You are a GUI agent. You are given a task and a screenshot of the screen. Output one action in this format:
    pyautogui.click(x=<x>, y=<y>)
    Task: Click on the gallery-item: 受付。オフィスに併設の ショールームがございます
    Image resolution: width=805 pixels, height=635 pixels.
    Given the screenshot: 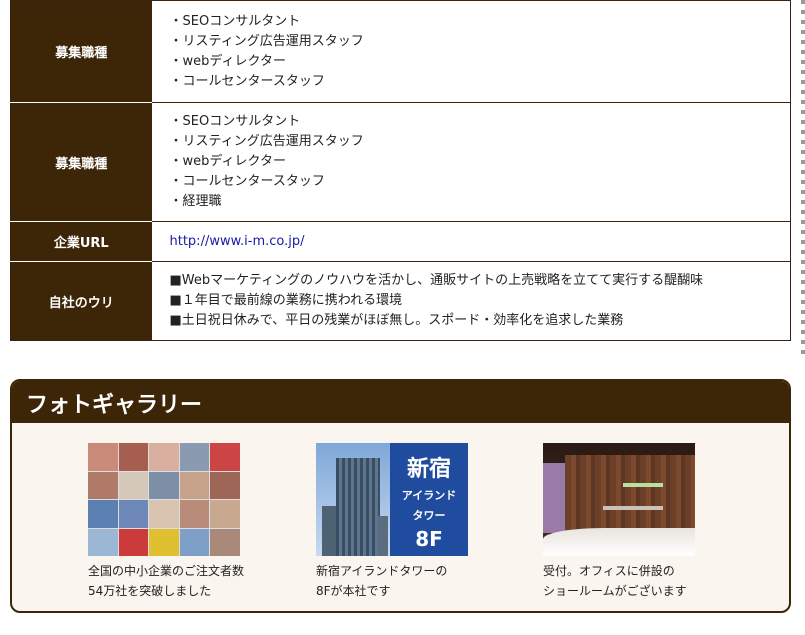 What is the action you would take?
    pyautogui.click(x=628, y=522)
    